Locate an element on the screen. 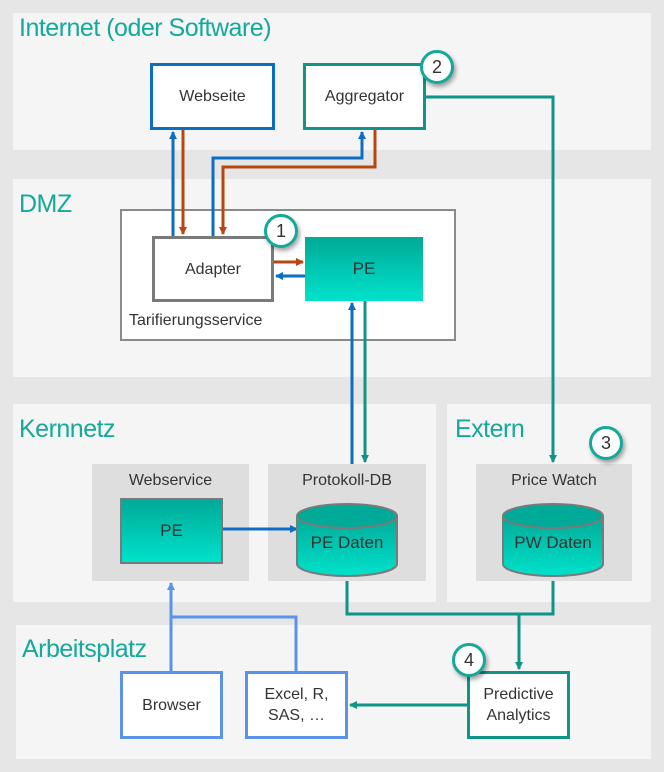 This screenshot has width=664, height=772. connector-pedaten-to-predictive is located at coordinates (450, 598).